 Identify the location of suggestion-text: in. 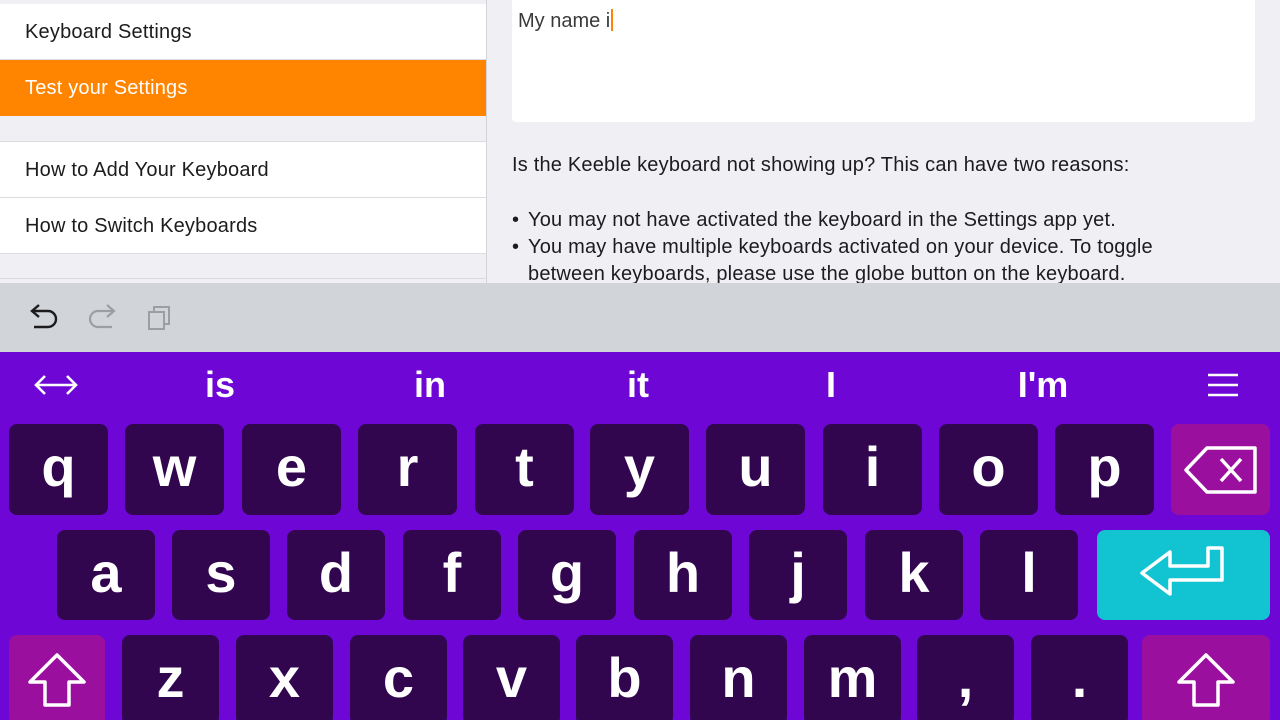
(430, 384).